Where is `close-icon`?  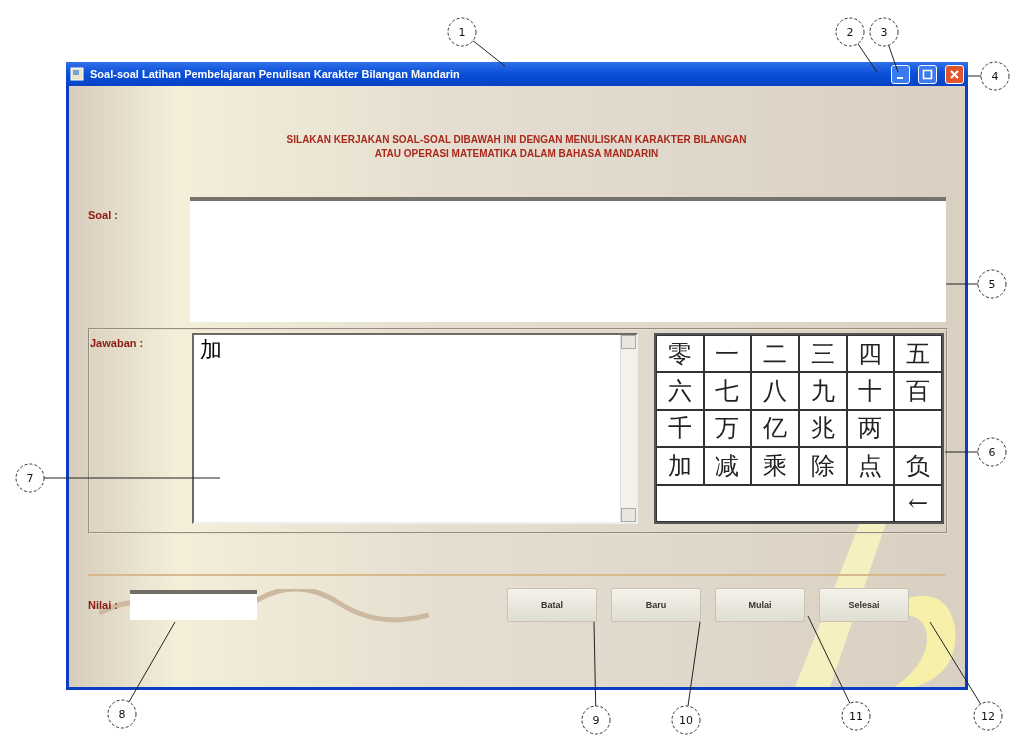 close-icon is located at coordinates (954, 74).